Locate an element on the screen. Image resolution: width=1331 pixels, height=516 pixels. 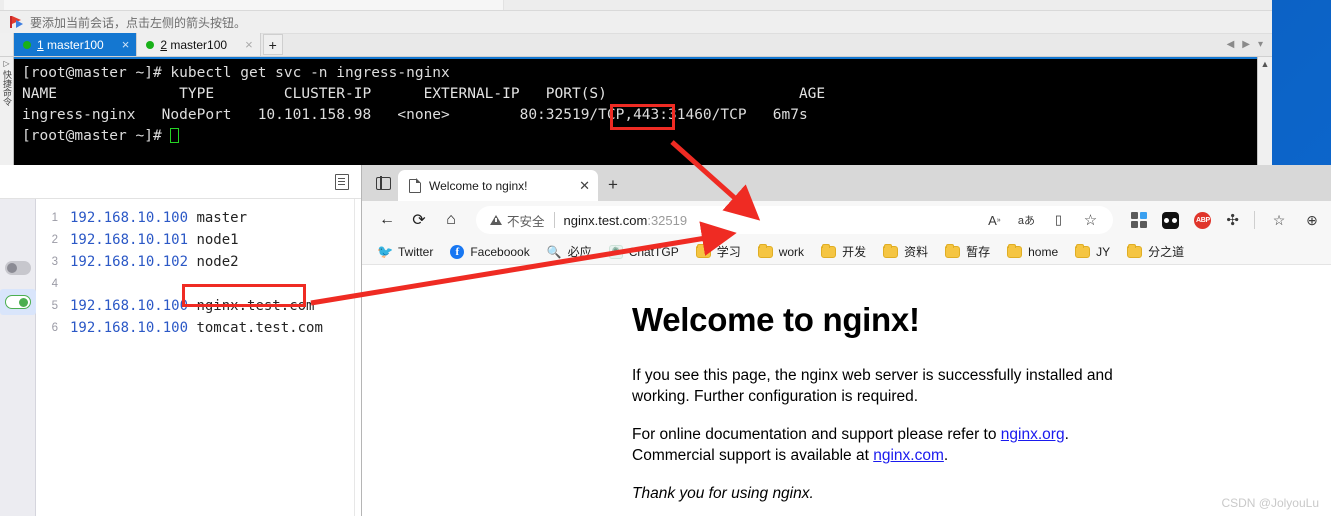
scroll-up-icon: ▲ is located at coordinates (1265, 112).